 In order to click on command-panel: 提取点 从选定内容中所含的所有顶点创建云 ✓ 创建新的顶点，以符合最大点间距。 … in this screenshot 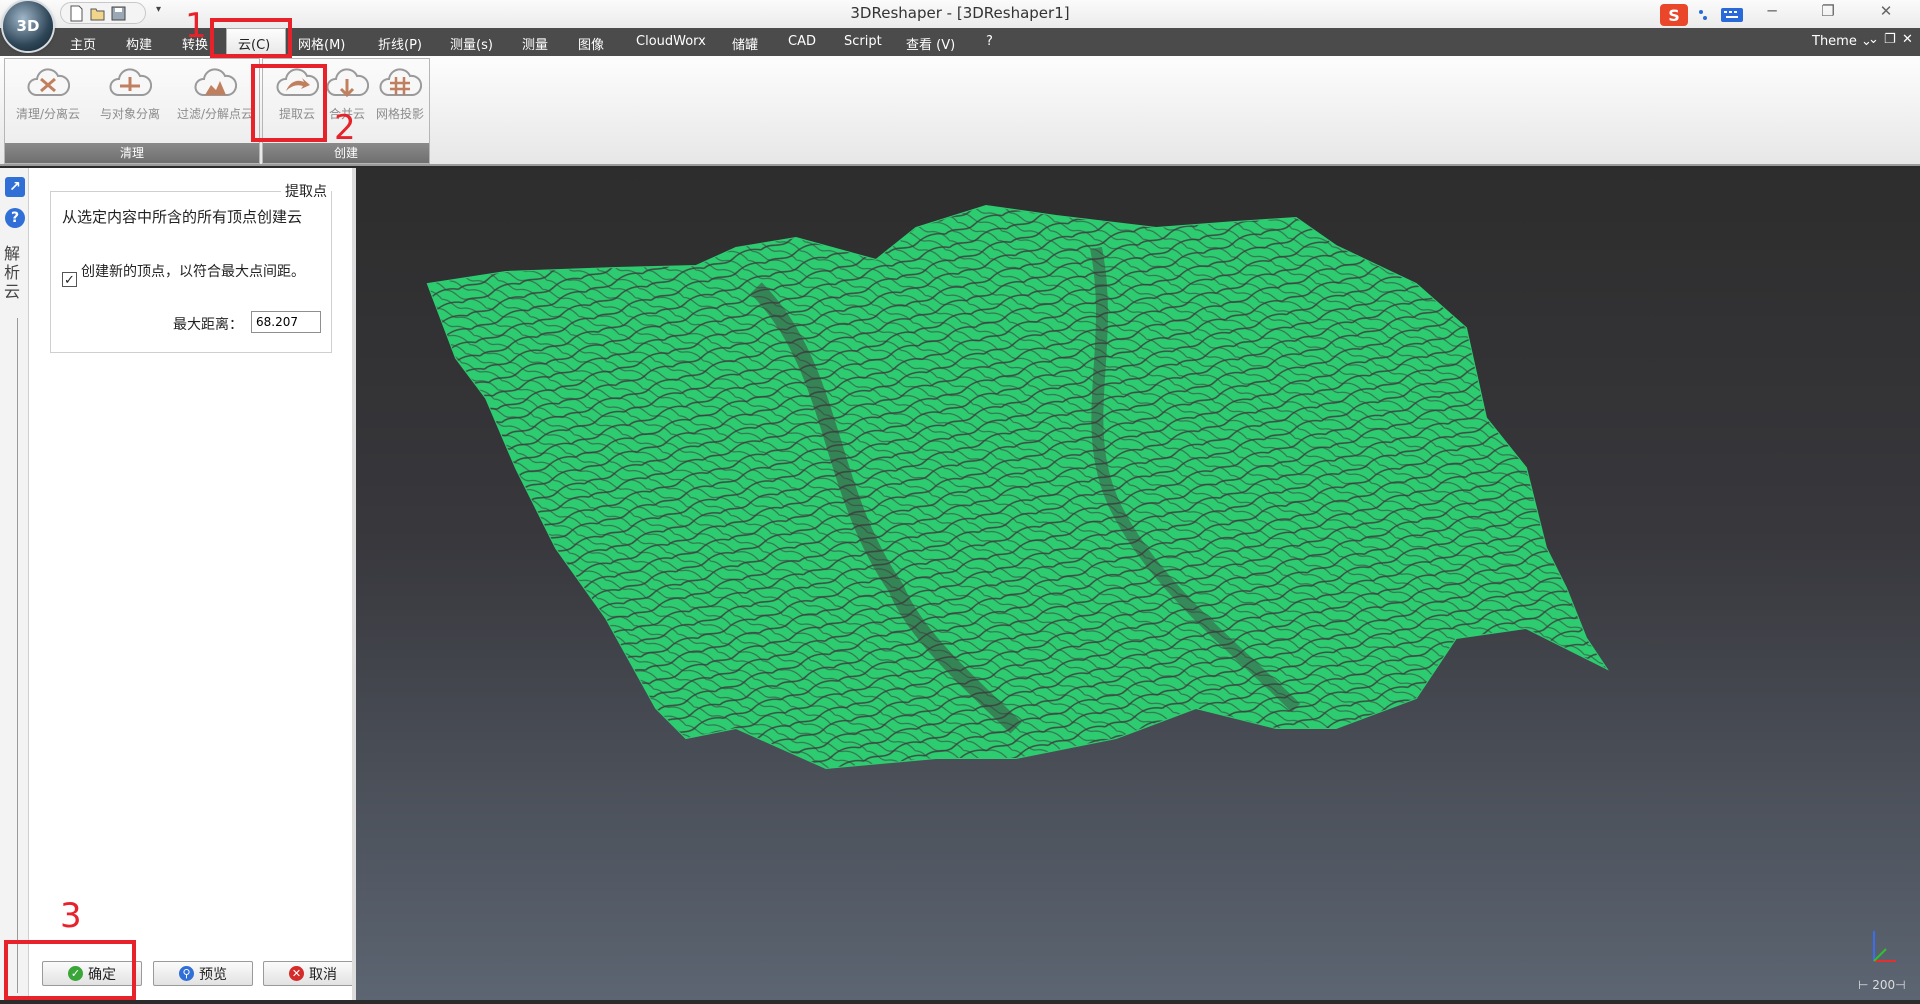, I will do `click(196, 584)`.